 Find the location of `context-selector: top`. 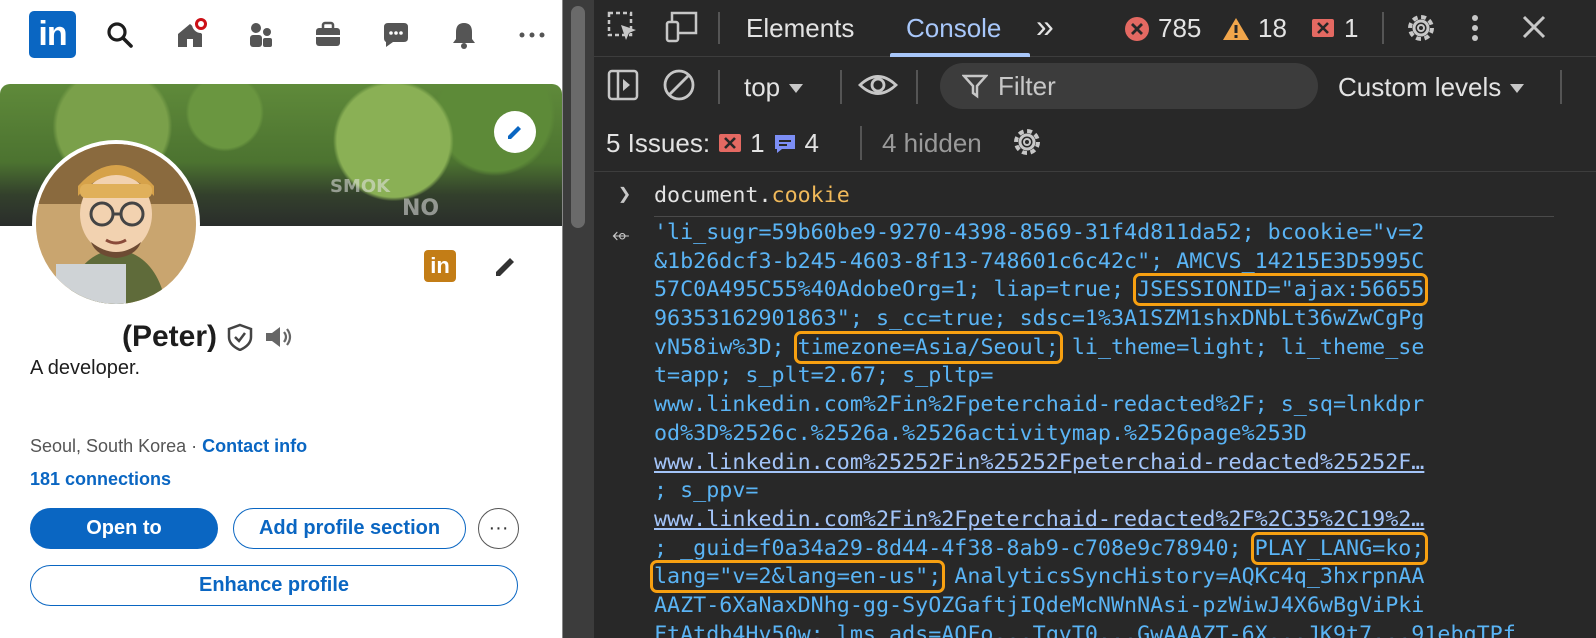

context-selector: top is located at coordinates (774, 87).